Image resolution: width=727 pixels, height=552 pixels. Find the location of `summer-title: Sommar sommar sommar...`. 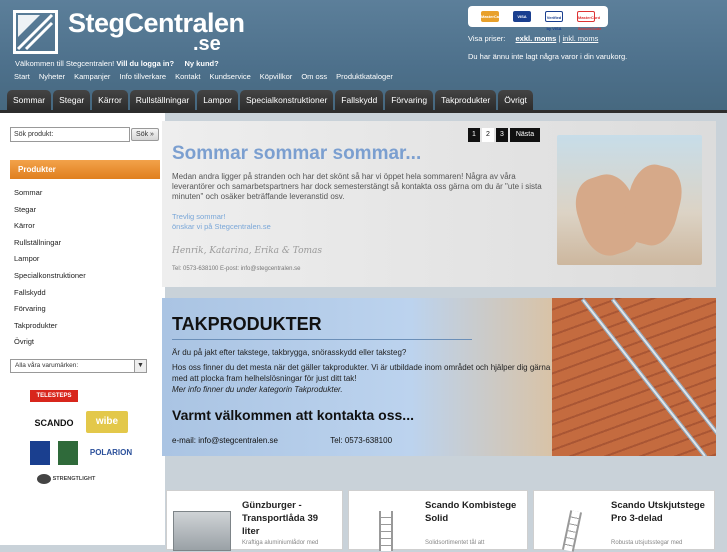

summer-title: Sommar sommar sommar... is located at coordinates (297, 153).